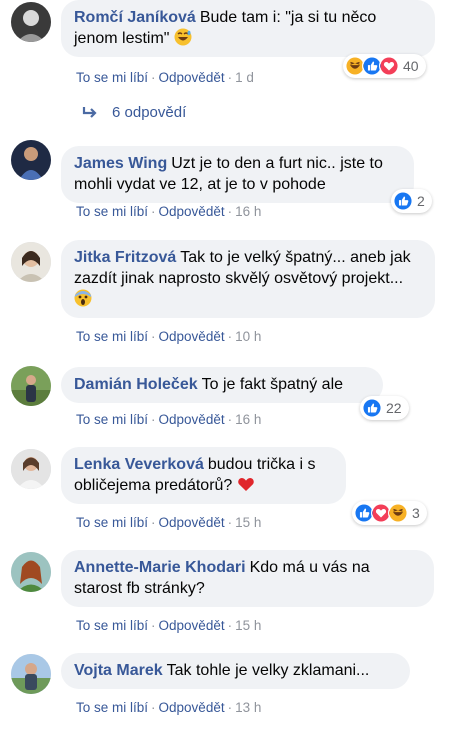  What do you see at coordinates (384, 408) in the screenshot?
I see `reactions-summary: 22` at bounding box center [384, 408].